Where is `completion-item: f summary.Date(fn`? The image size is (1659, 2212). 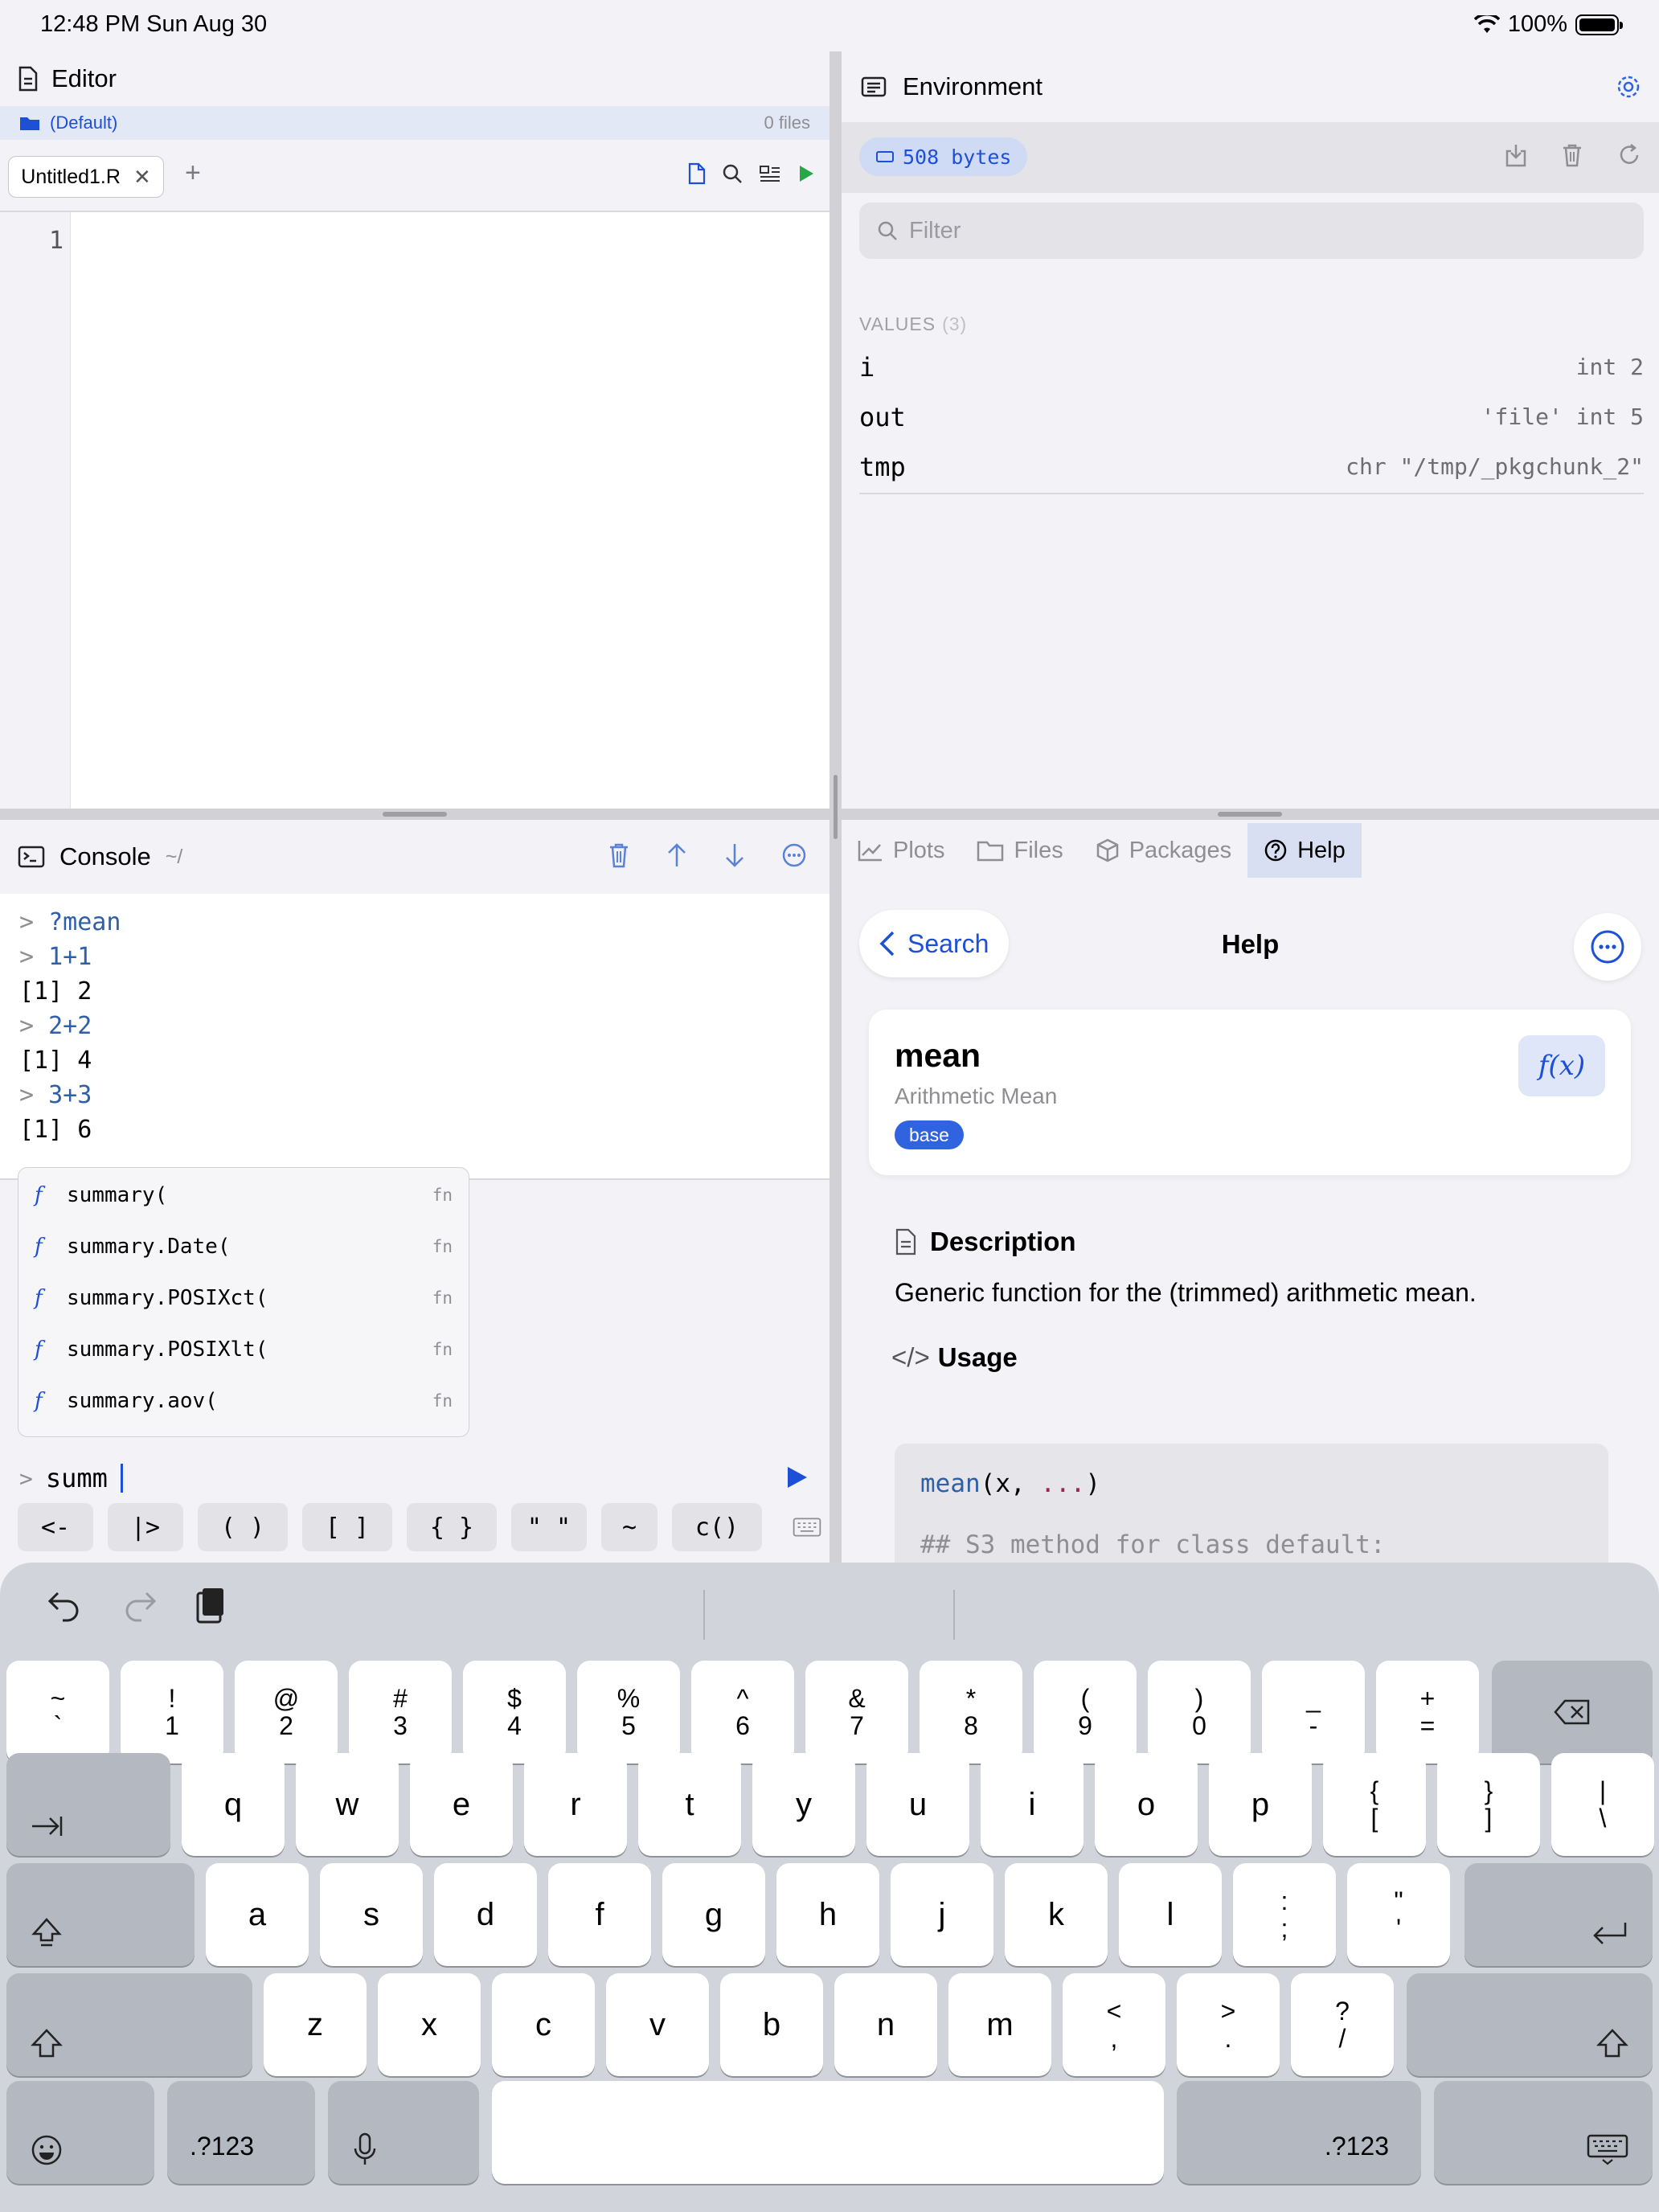 completion-item: f summary.Date(fn is located at coordinates (243, 1246).